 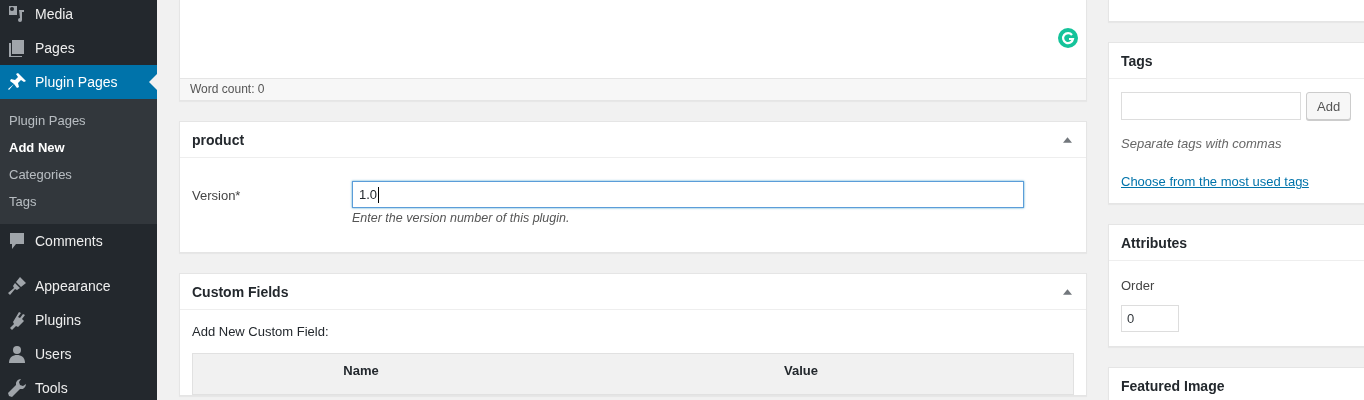 I want to click on submenu-item: Categories, so click(x=78, y=174).